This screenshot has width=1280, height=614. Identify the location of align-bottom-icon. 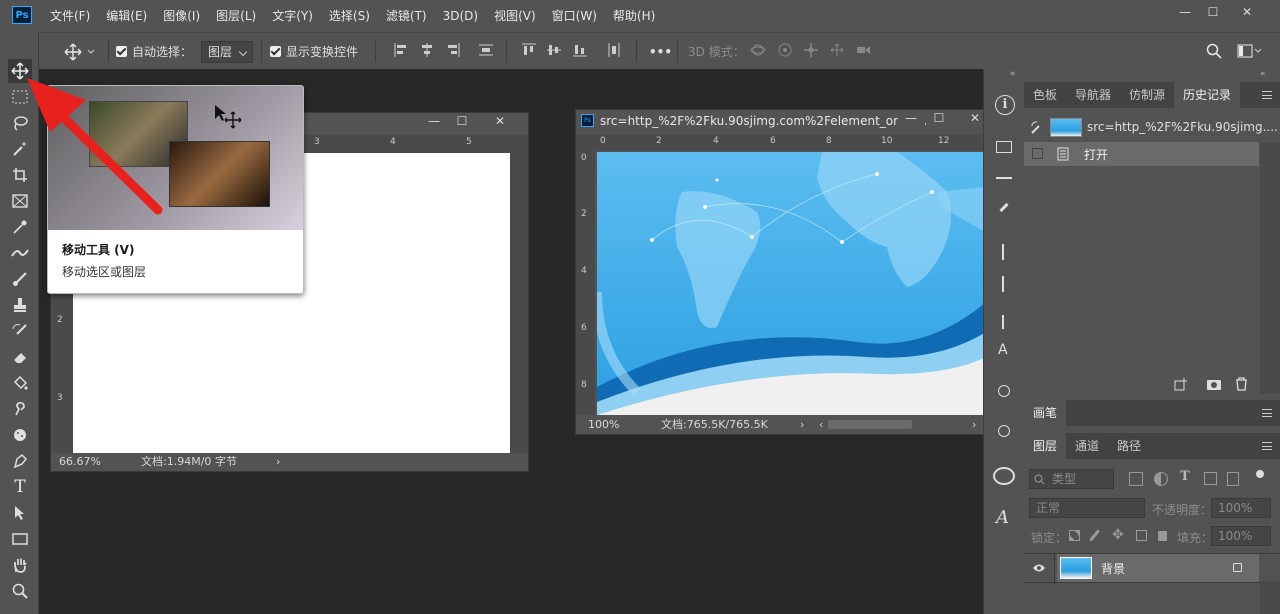
(580, 50).